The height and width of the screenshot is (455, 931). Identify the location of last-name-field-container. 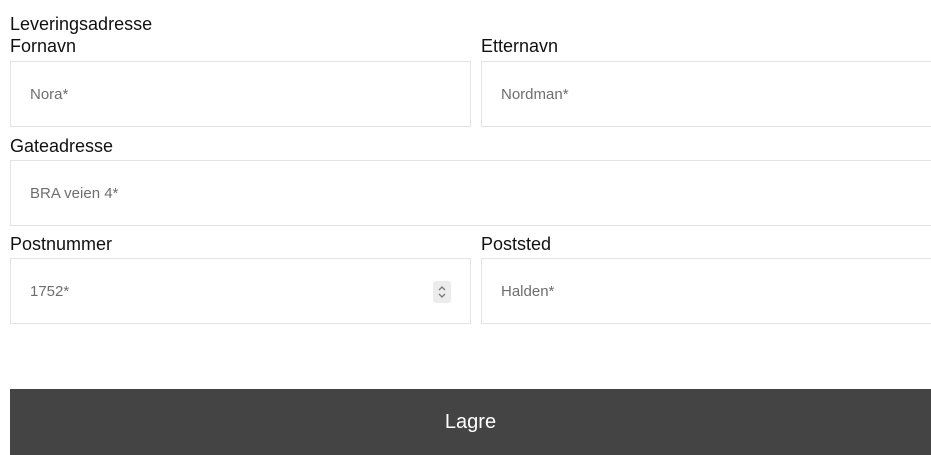
(706, 94).